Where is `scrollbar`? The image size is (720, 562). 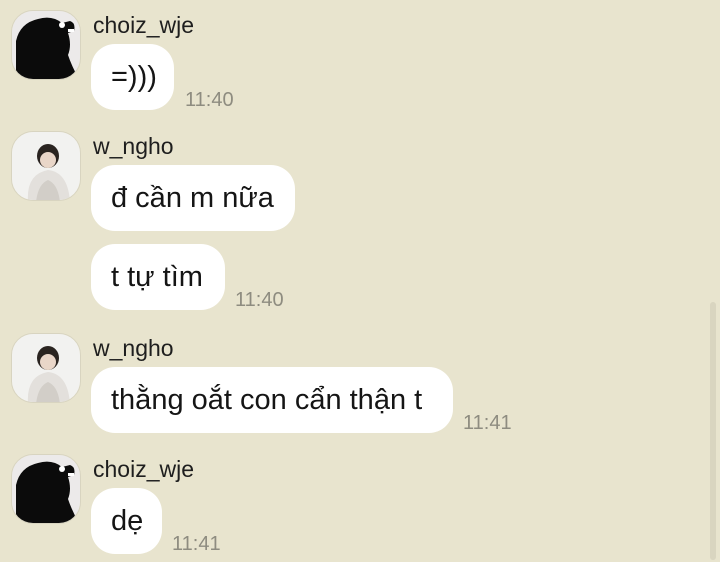
scrollbar is located at coordinates (713, 431).